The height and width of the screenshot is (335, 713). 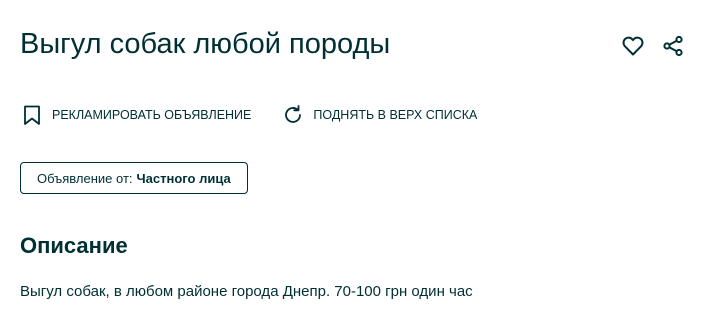 I want to click on listing-title: Выгул собак любой породы, so click(x=205, y=44).